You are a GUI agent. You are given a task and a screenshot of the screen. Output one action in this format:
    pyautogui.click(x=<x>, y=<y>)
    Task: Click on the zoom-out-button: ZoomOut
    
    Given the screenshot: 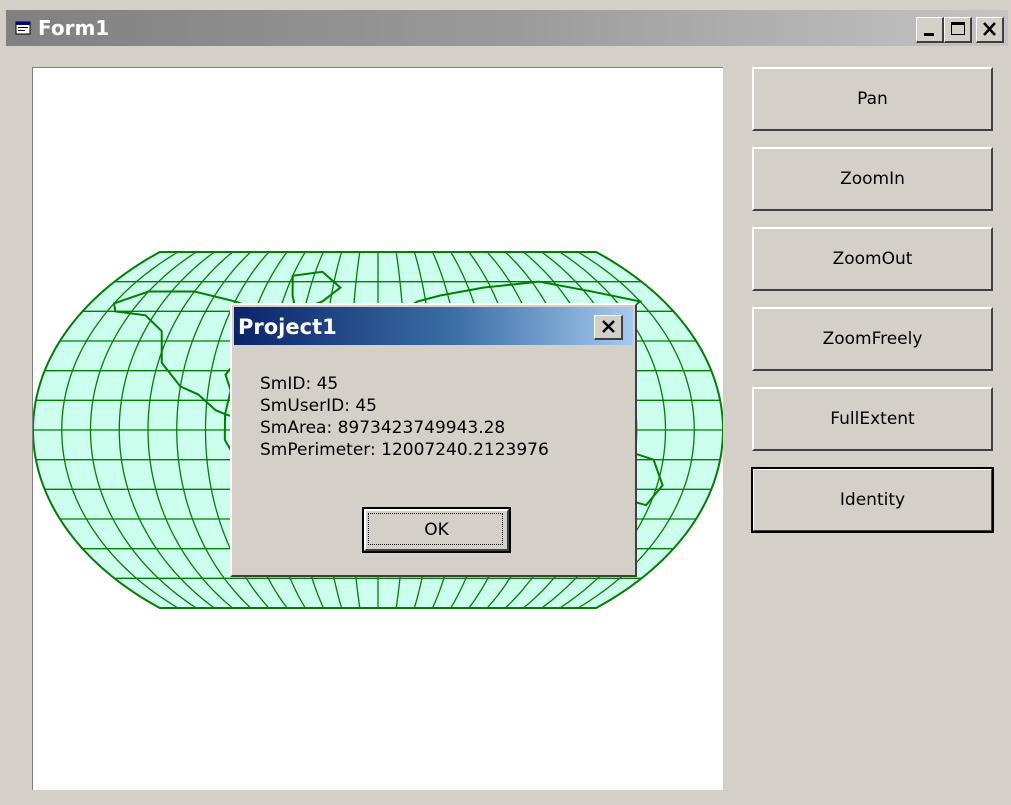 What is the action you would take?
    pyautogui.click(x=872, y=259)
    